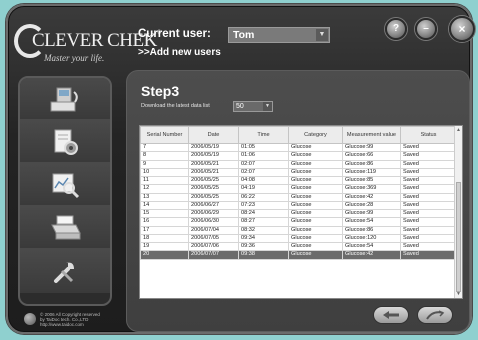 The width and height of the screenshot is (478, 340). Describe the element at coordinates (298, 230) in the screenshot. I see `table-row: 17 2006/07/04 08:32 Glucose Glucose:86 Saved` at that location.